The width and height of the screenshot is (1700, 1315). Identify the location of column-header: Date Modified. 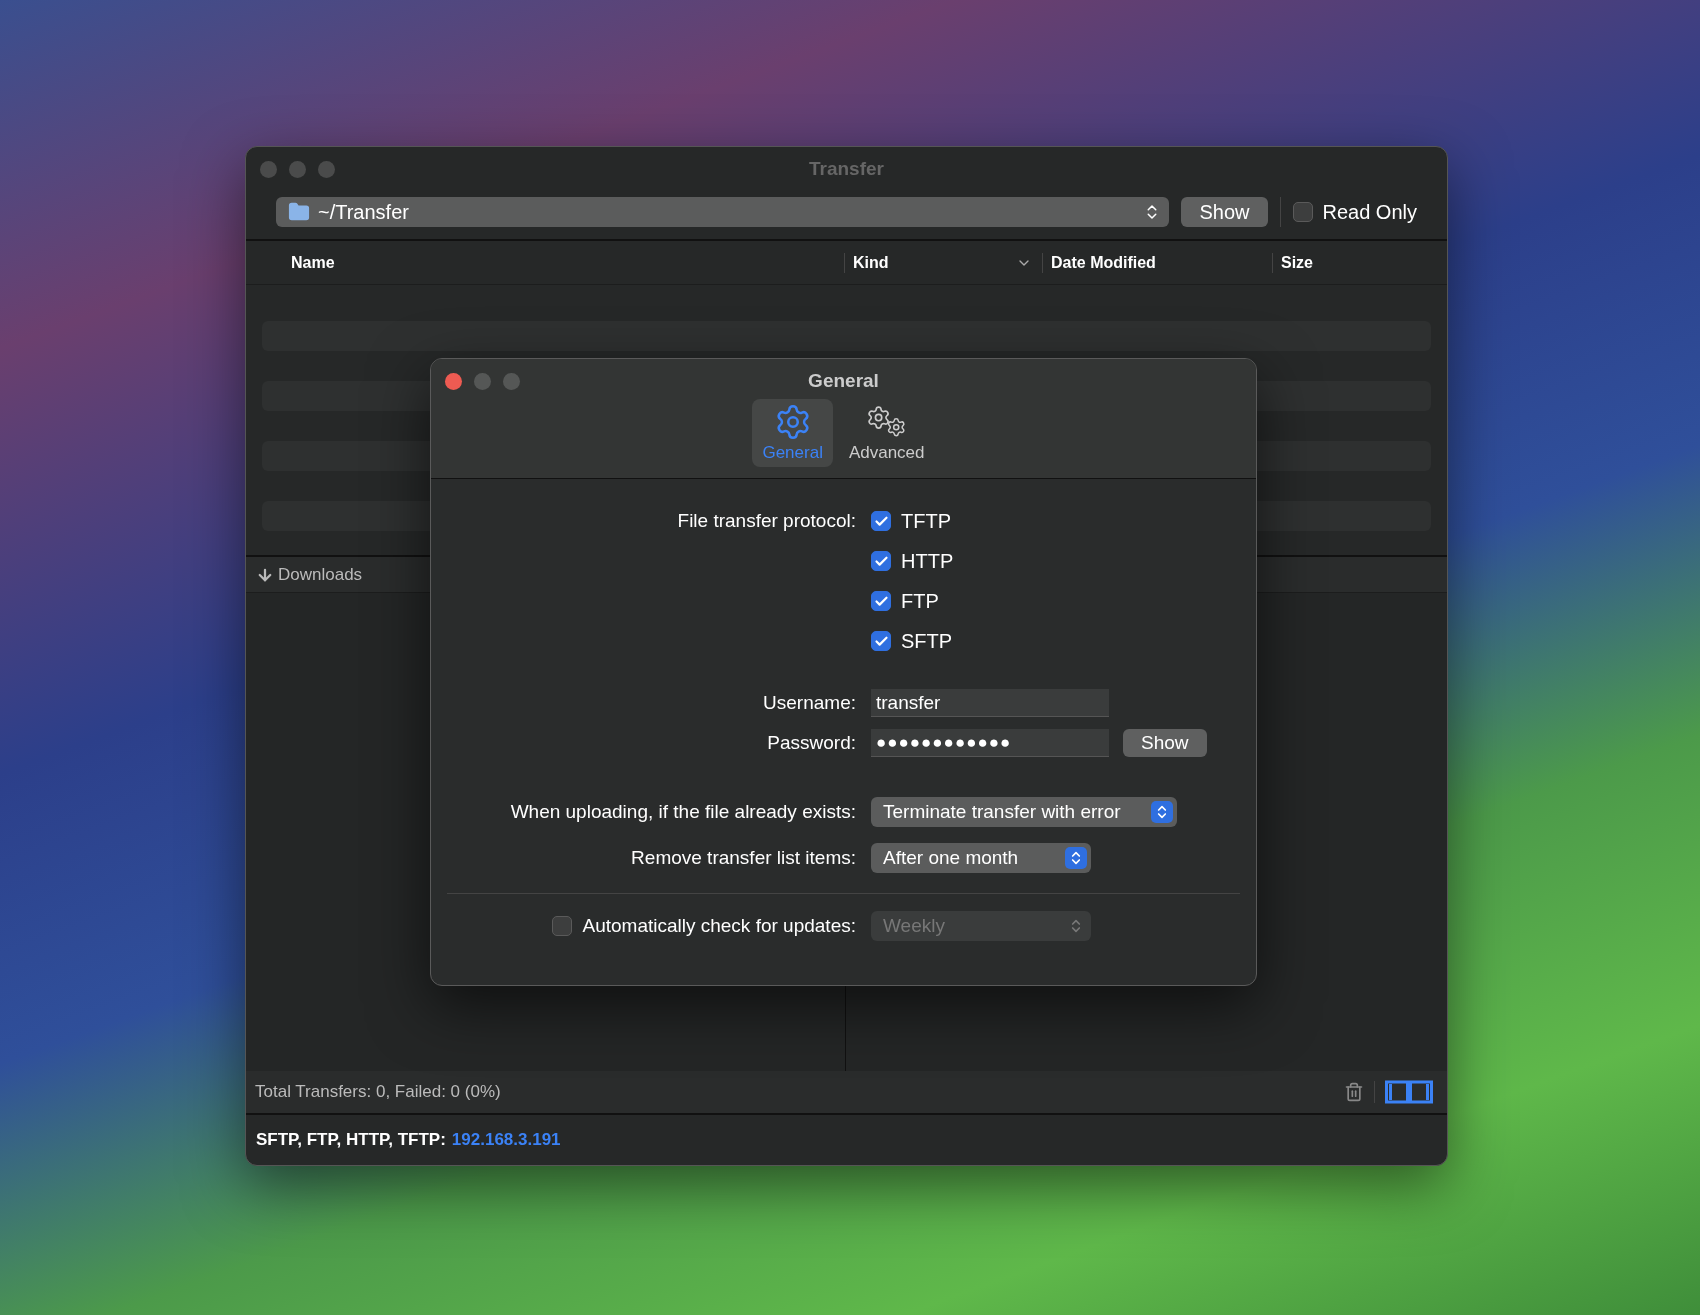
(1157, 262).